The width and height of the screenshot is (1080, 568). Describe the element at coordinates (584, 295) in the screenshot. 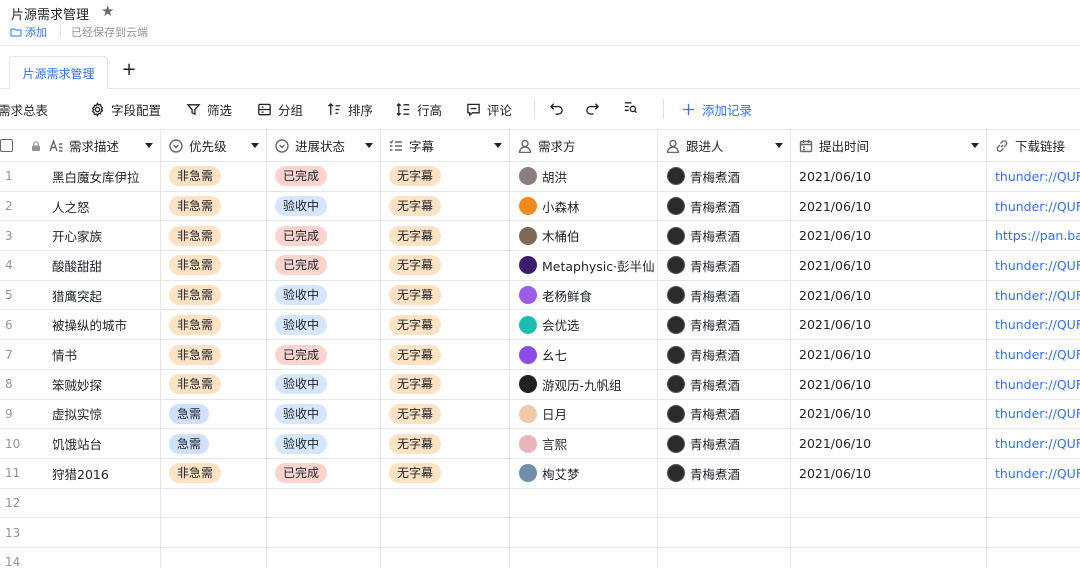

I see `requester-cell: 老杨鲜食` at that location.